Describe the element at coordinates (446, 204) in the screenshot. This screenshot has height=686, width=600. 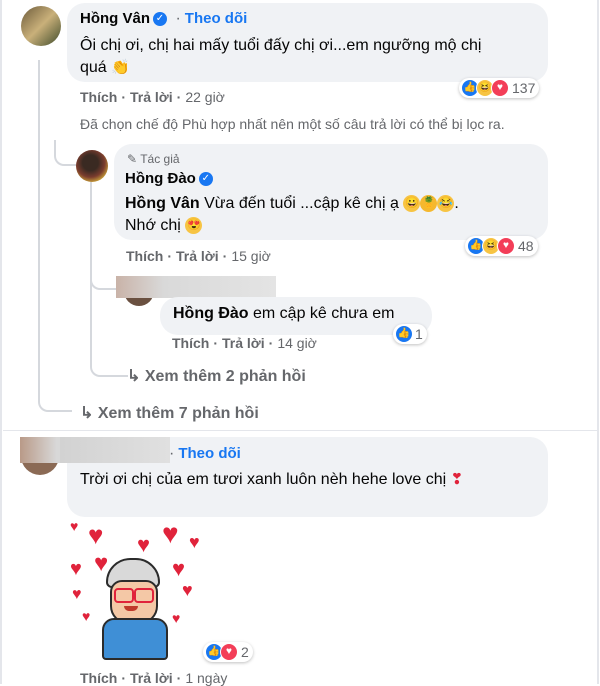
I see `tears-of-joy-emoji-icon: 😂` at that location.